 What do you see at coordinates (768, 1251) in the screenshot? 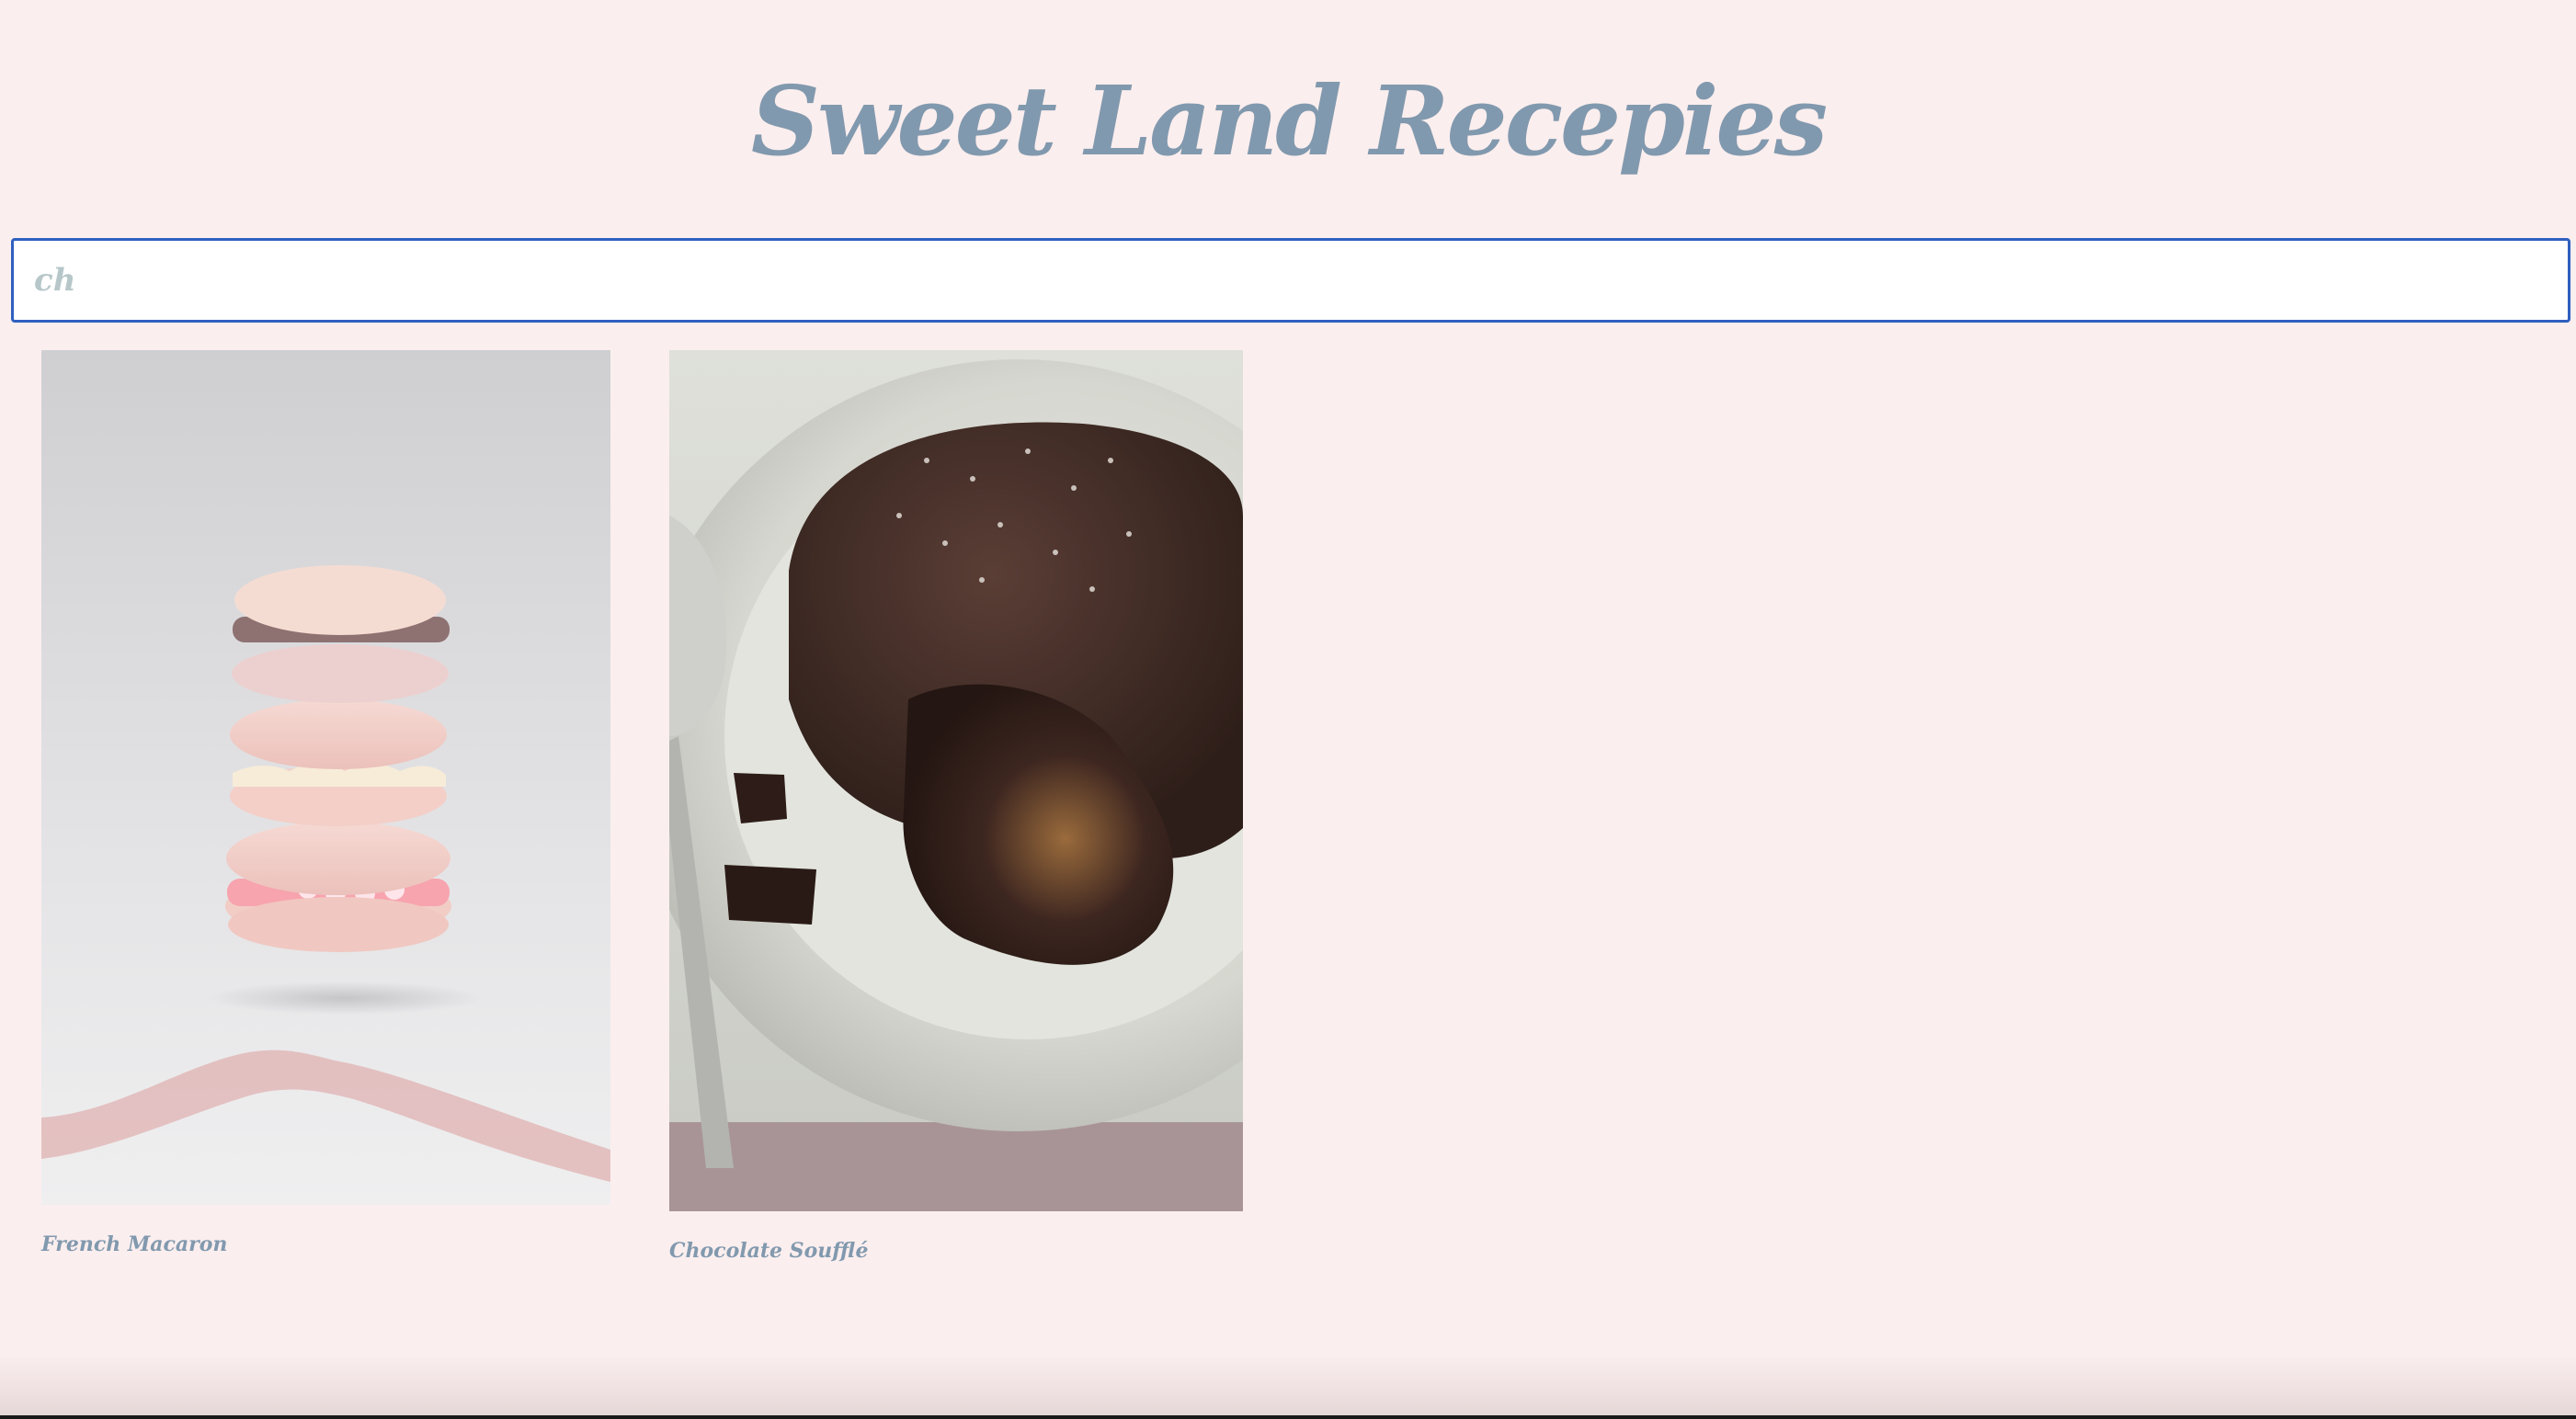
I see `recipe-title: Chocolate Soufflé` at bounding box center [768, 1251].